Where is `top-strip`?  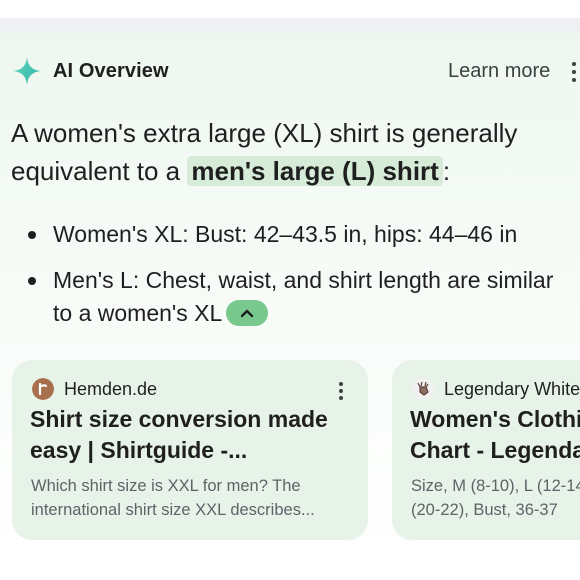
top-strip is located at coordinates (290, 10).